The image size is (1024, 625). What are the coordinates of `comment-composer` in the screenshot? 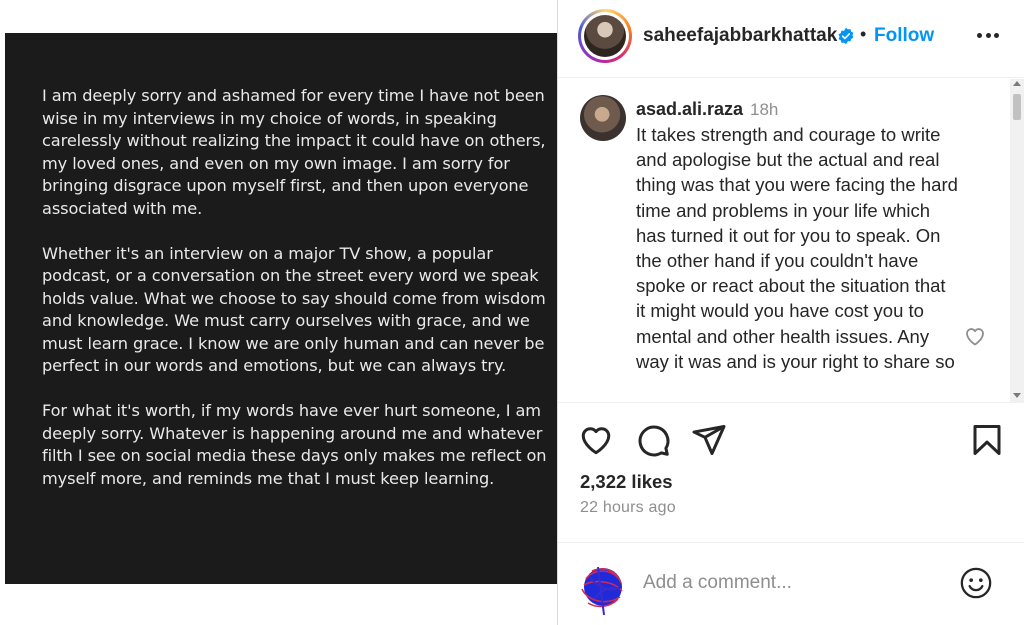 It's located at (791, 583).